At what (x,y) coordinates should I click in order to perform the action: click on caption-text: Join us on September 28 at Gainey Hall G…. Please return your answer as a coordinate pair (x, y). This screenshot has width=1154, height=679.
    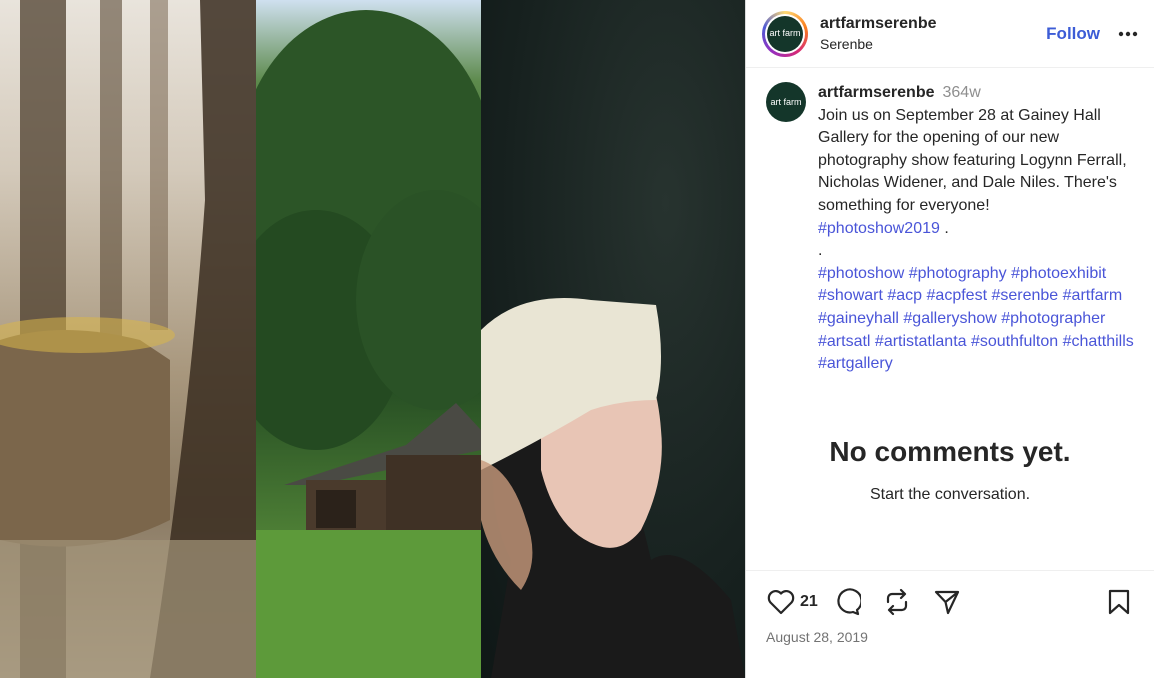
    Looking at the image, I should click on (972, 160).